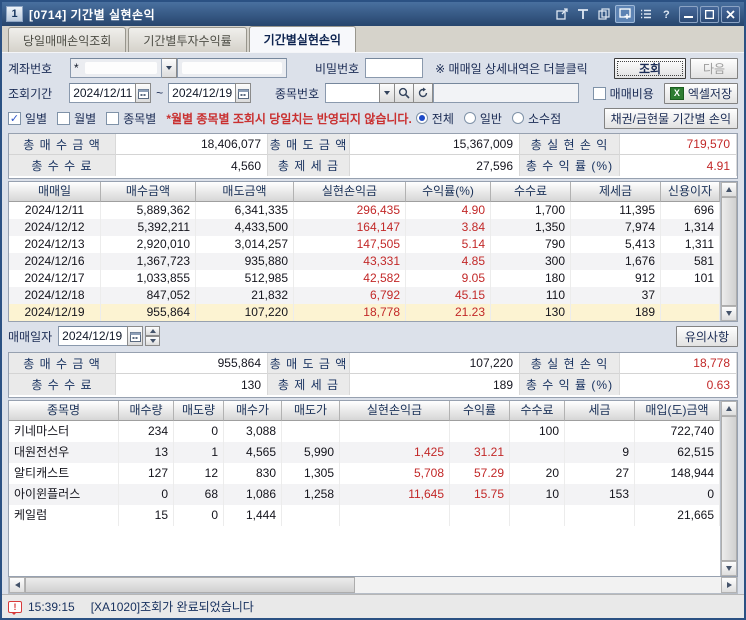 The height and width of the screenshot is (620, 746). Describe the element at coordinates (76, 68) in the screenshot. I see `account-value: *` at that location.